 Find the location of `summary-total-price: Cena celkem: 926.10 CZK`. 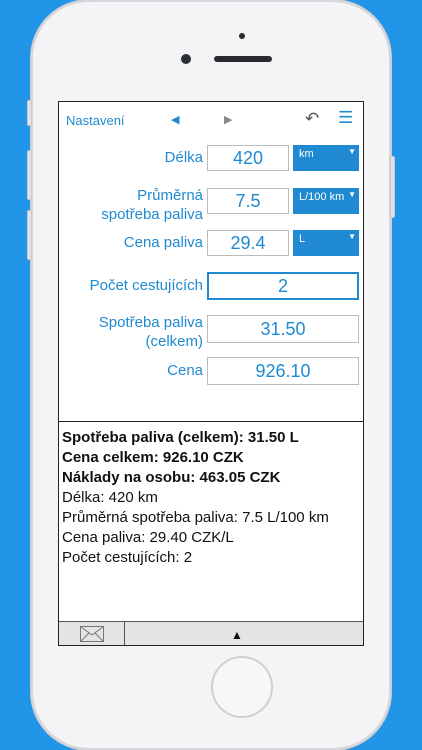

summary-total-price: Cena celkem: 926.10 CZK is located at coordinates (153, 457).